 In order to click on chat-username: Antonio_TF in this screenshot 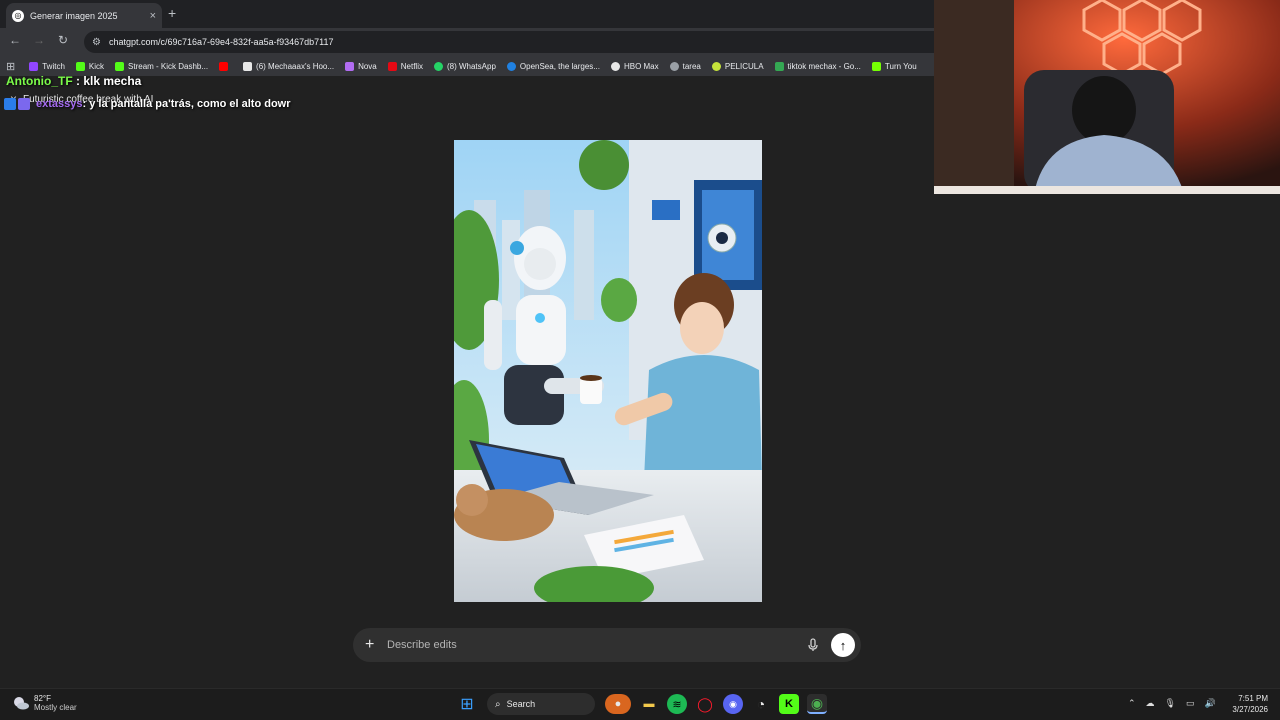, I will do `click(39, 81)`.